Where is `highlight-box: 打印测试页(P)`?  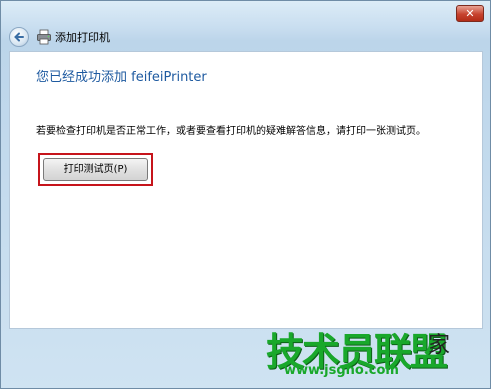 highlight-box: 打印测试页(P) is located at coordinates (95, 169).